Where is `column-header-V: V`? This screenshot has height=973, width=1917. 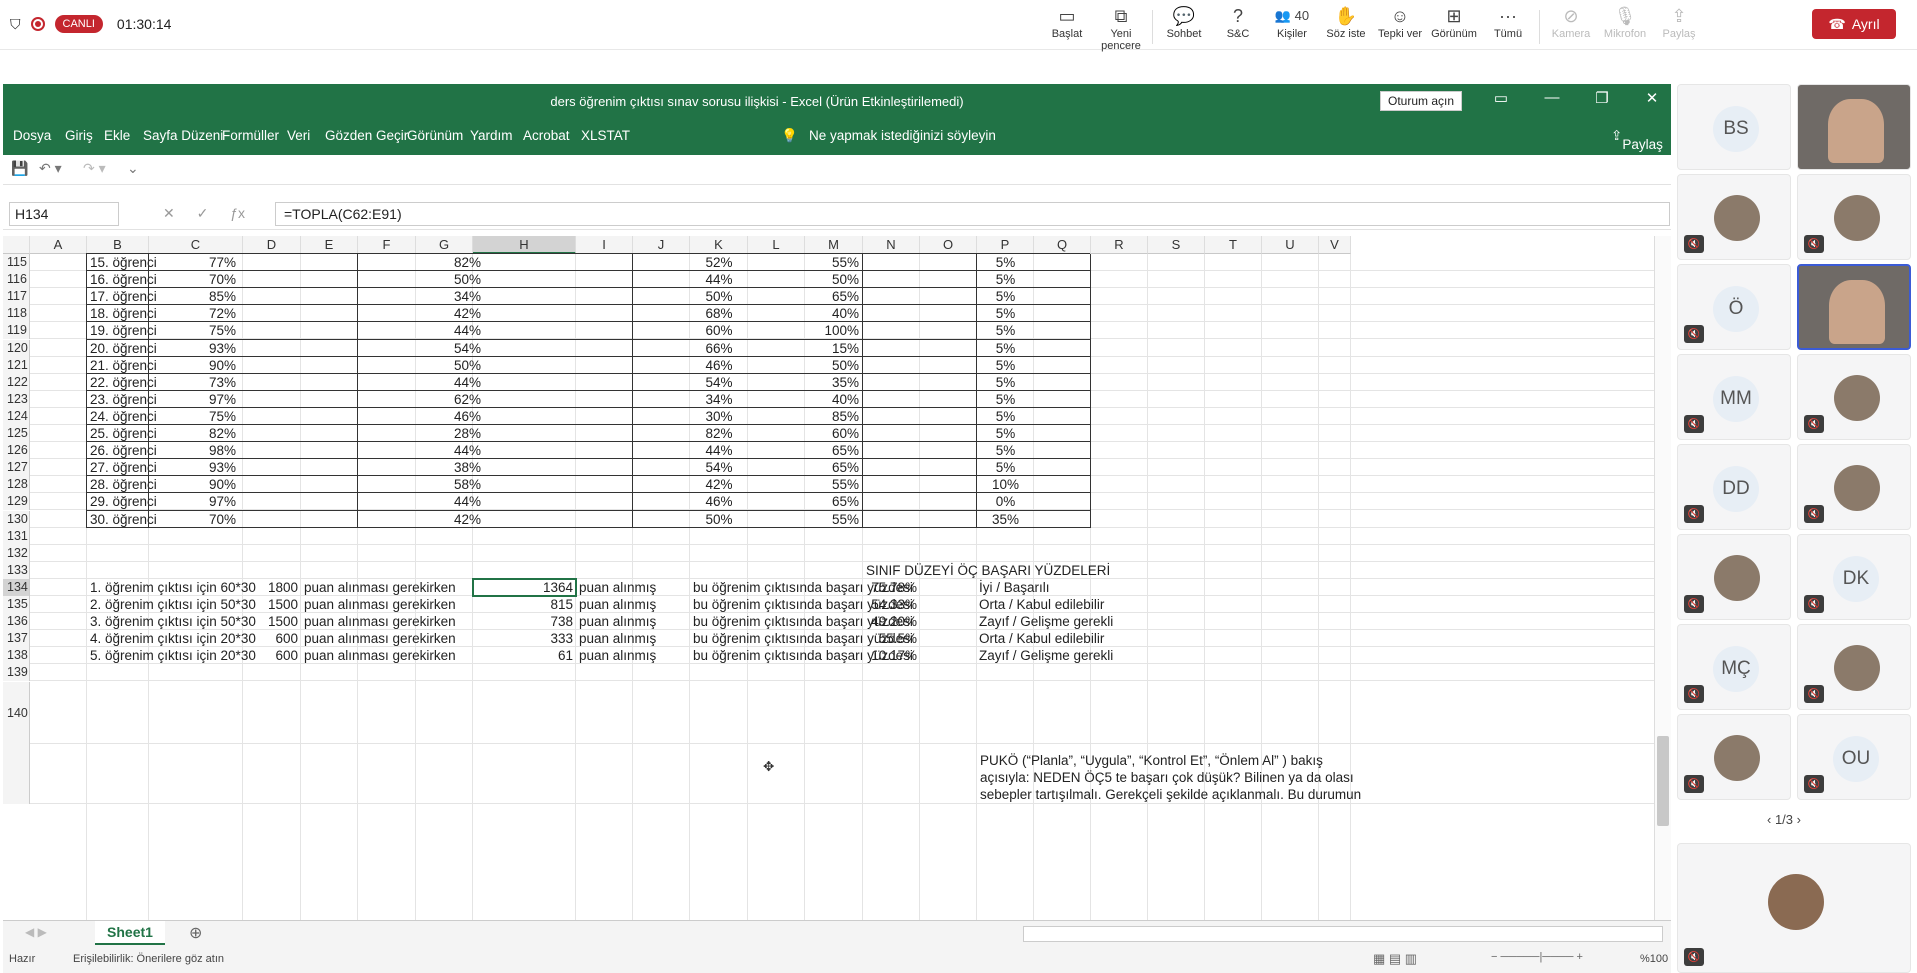 column-header-V: V is located at coordinates (1335, 245).